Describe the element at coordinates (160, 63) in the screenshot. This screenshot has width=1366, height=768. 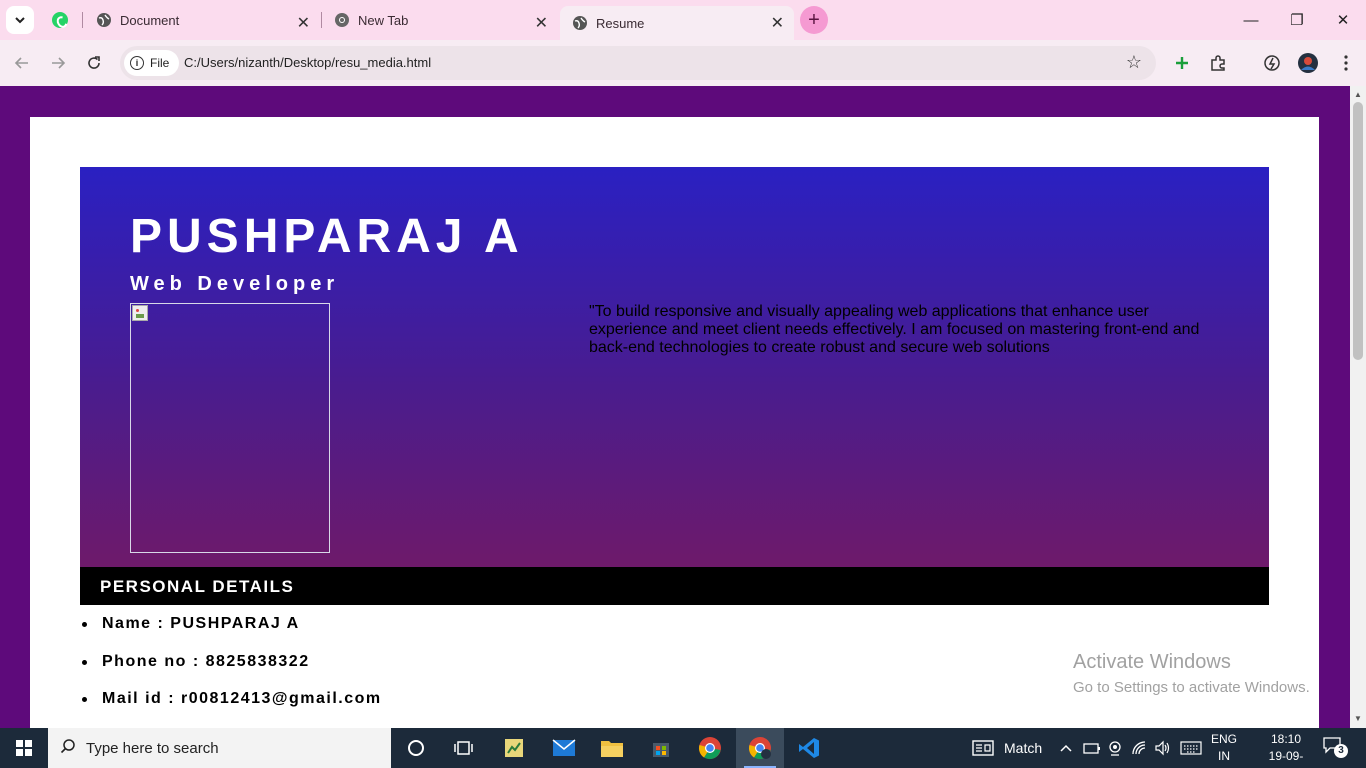
I see `scheme-label: File` at that location.